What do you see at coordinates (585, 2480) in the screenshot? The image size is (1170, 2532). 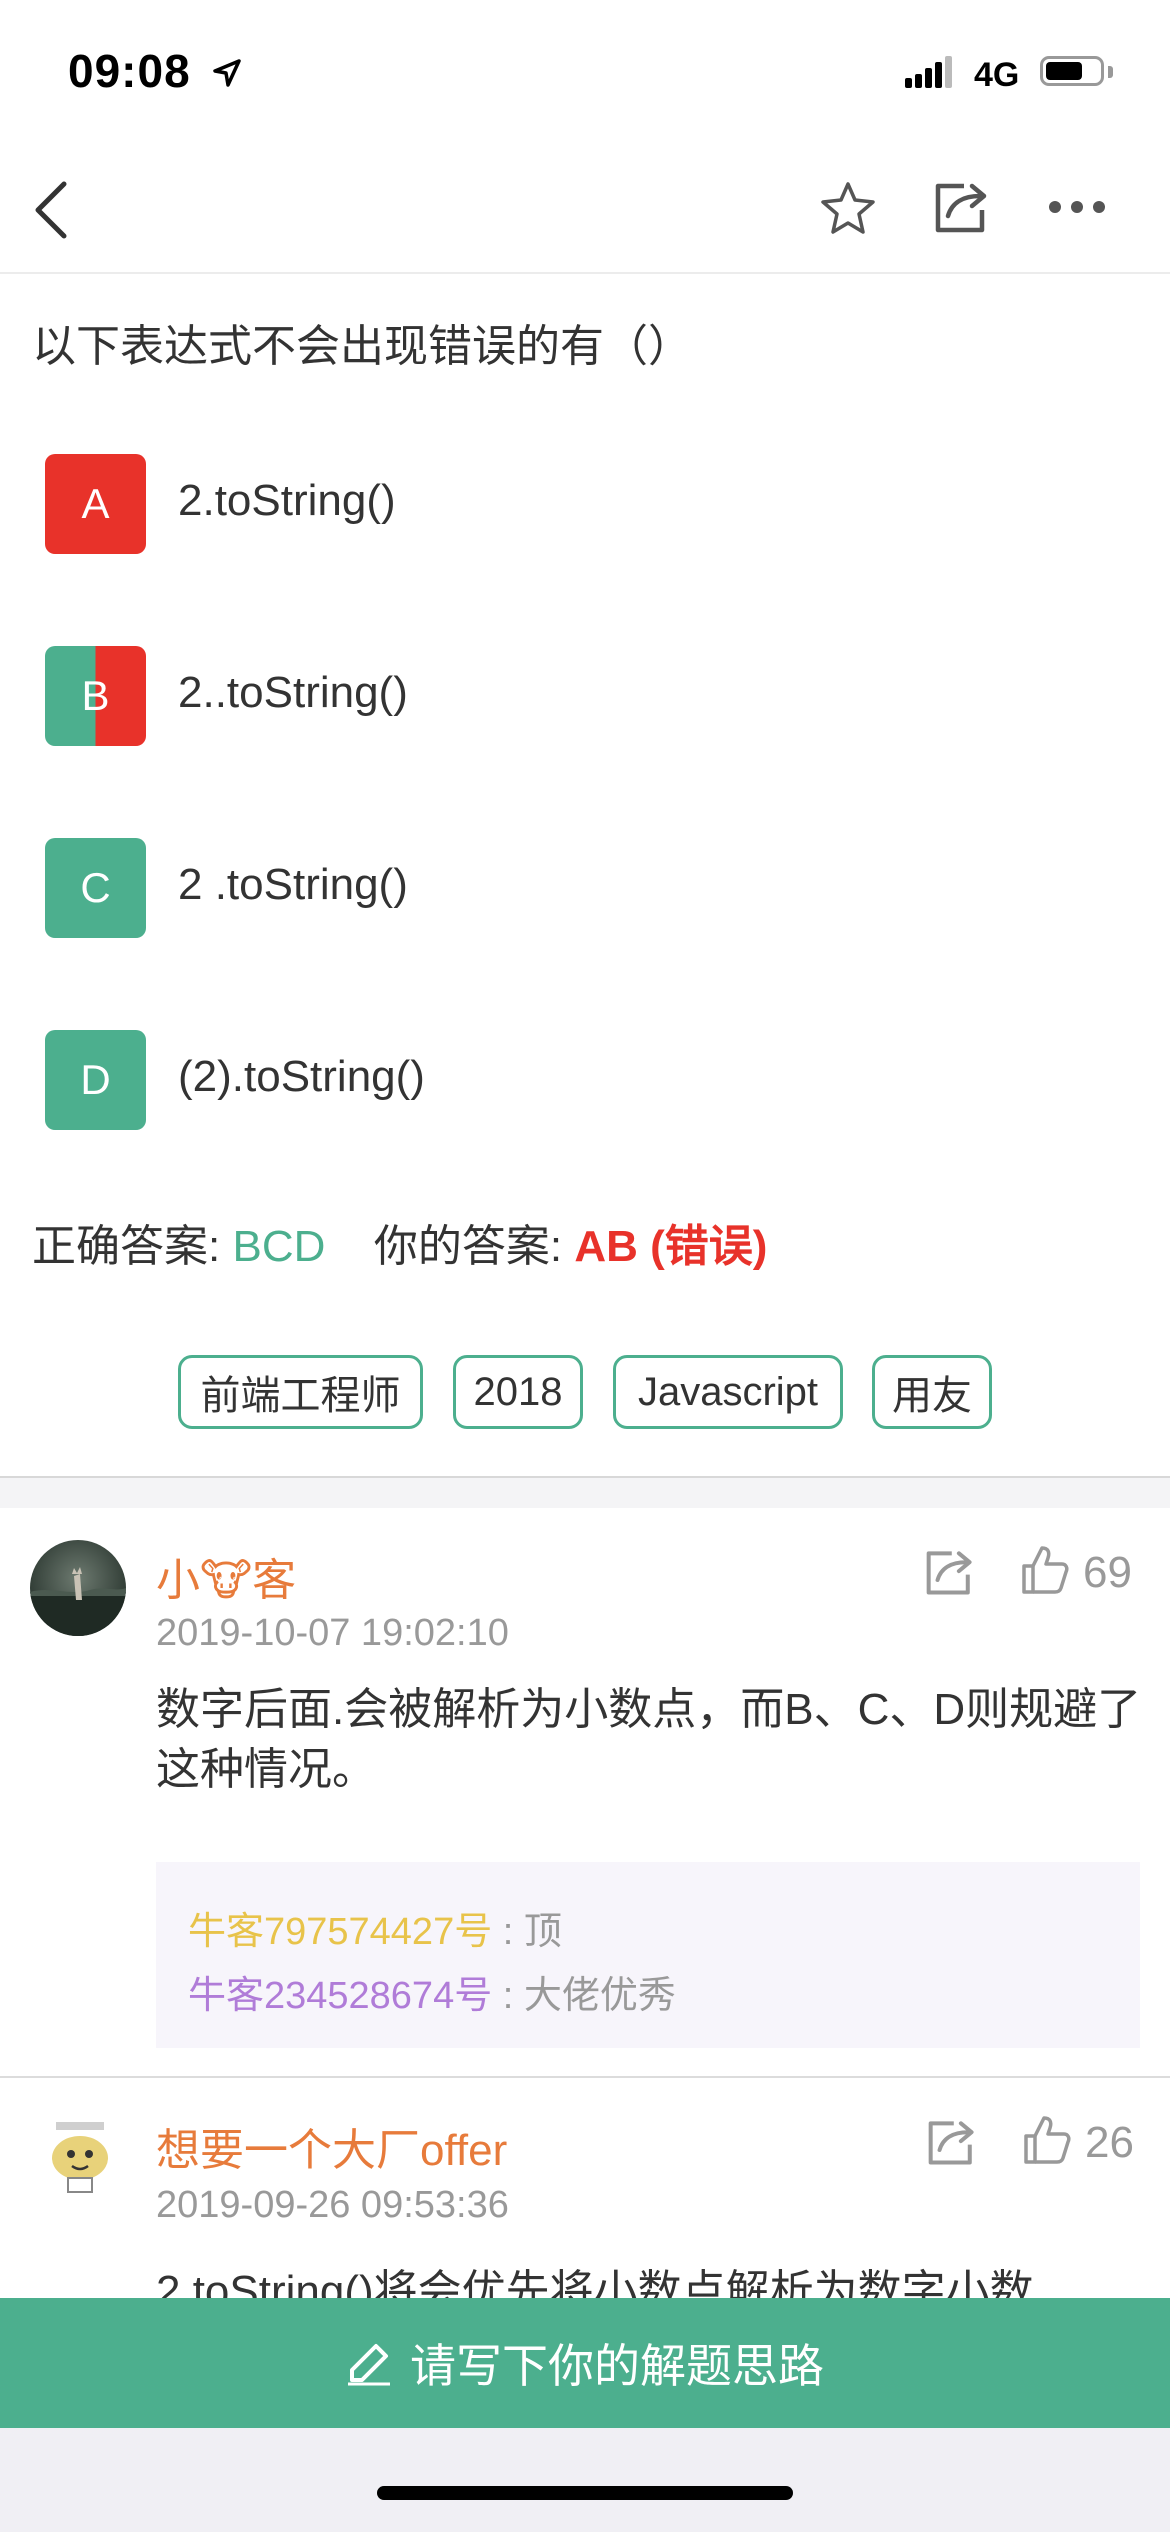 I see `home-area` at bounding box center [585, 2480].